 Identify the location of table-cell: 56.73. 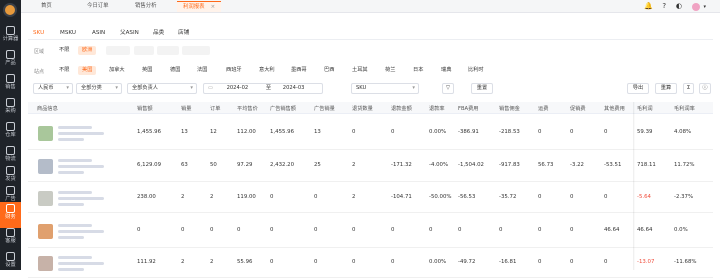
(546, 165).